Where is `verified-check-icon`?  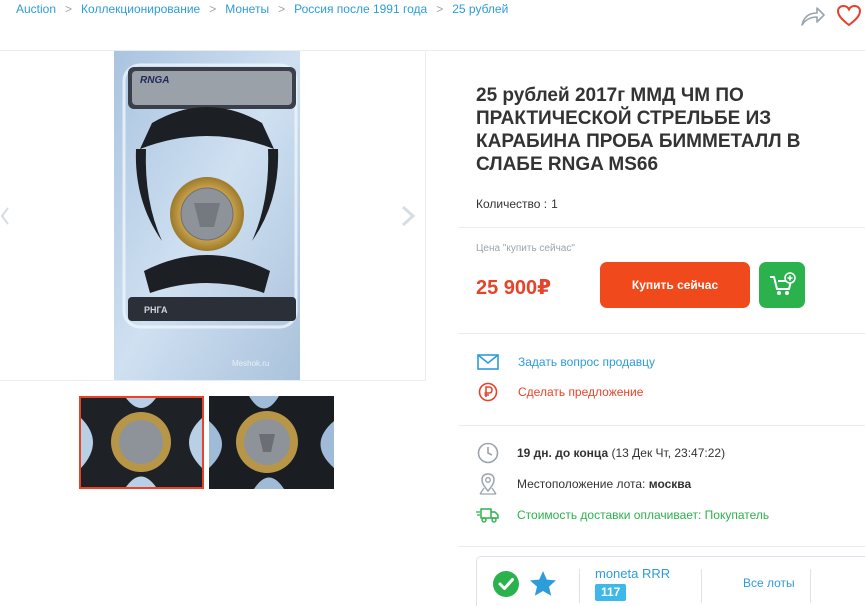
verified-check-icon is located at coordinates (506, 584).